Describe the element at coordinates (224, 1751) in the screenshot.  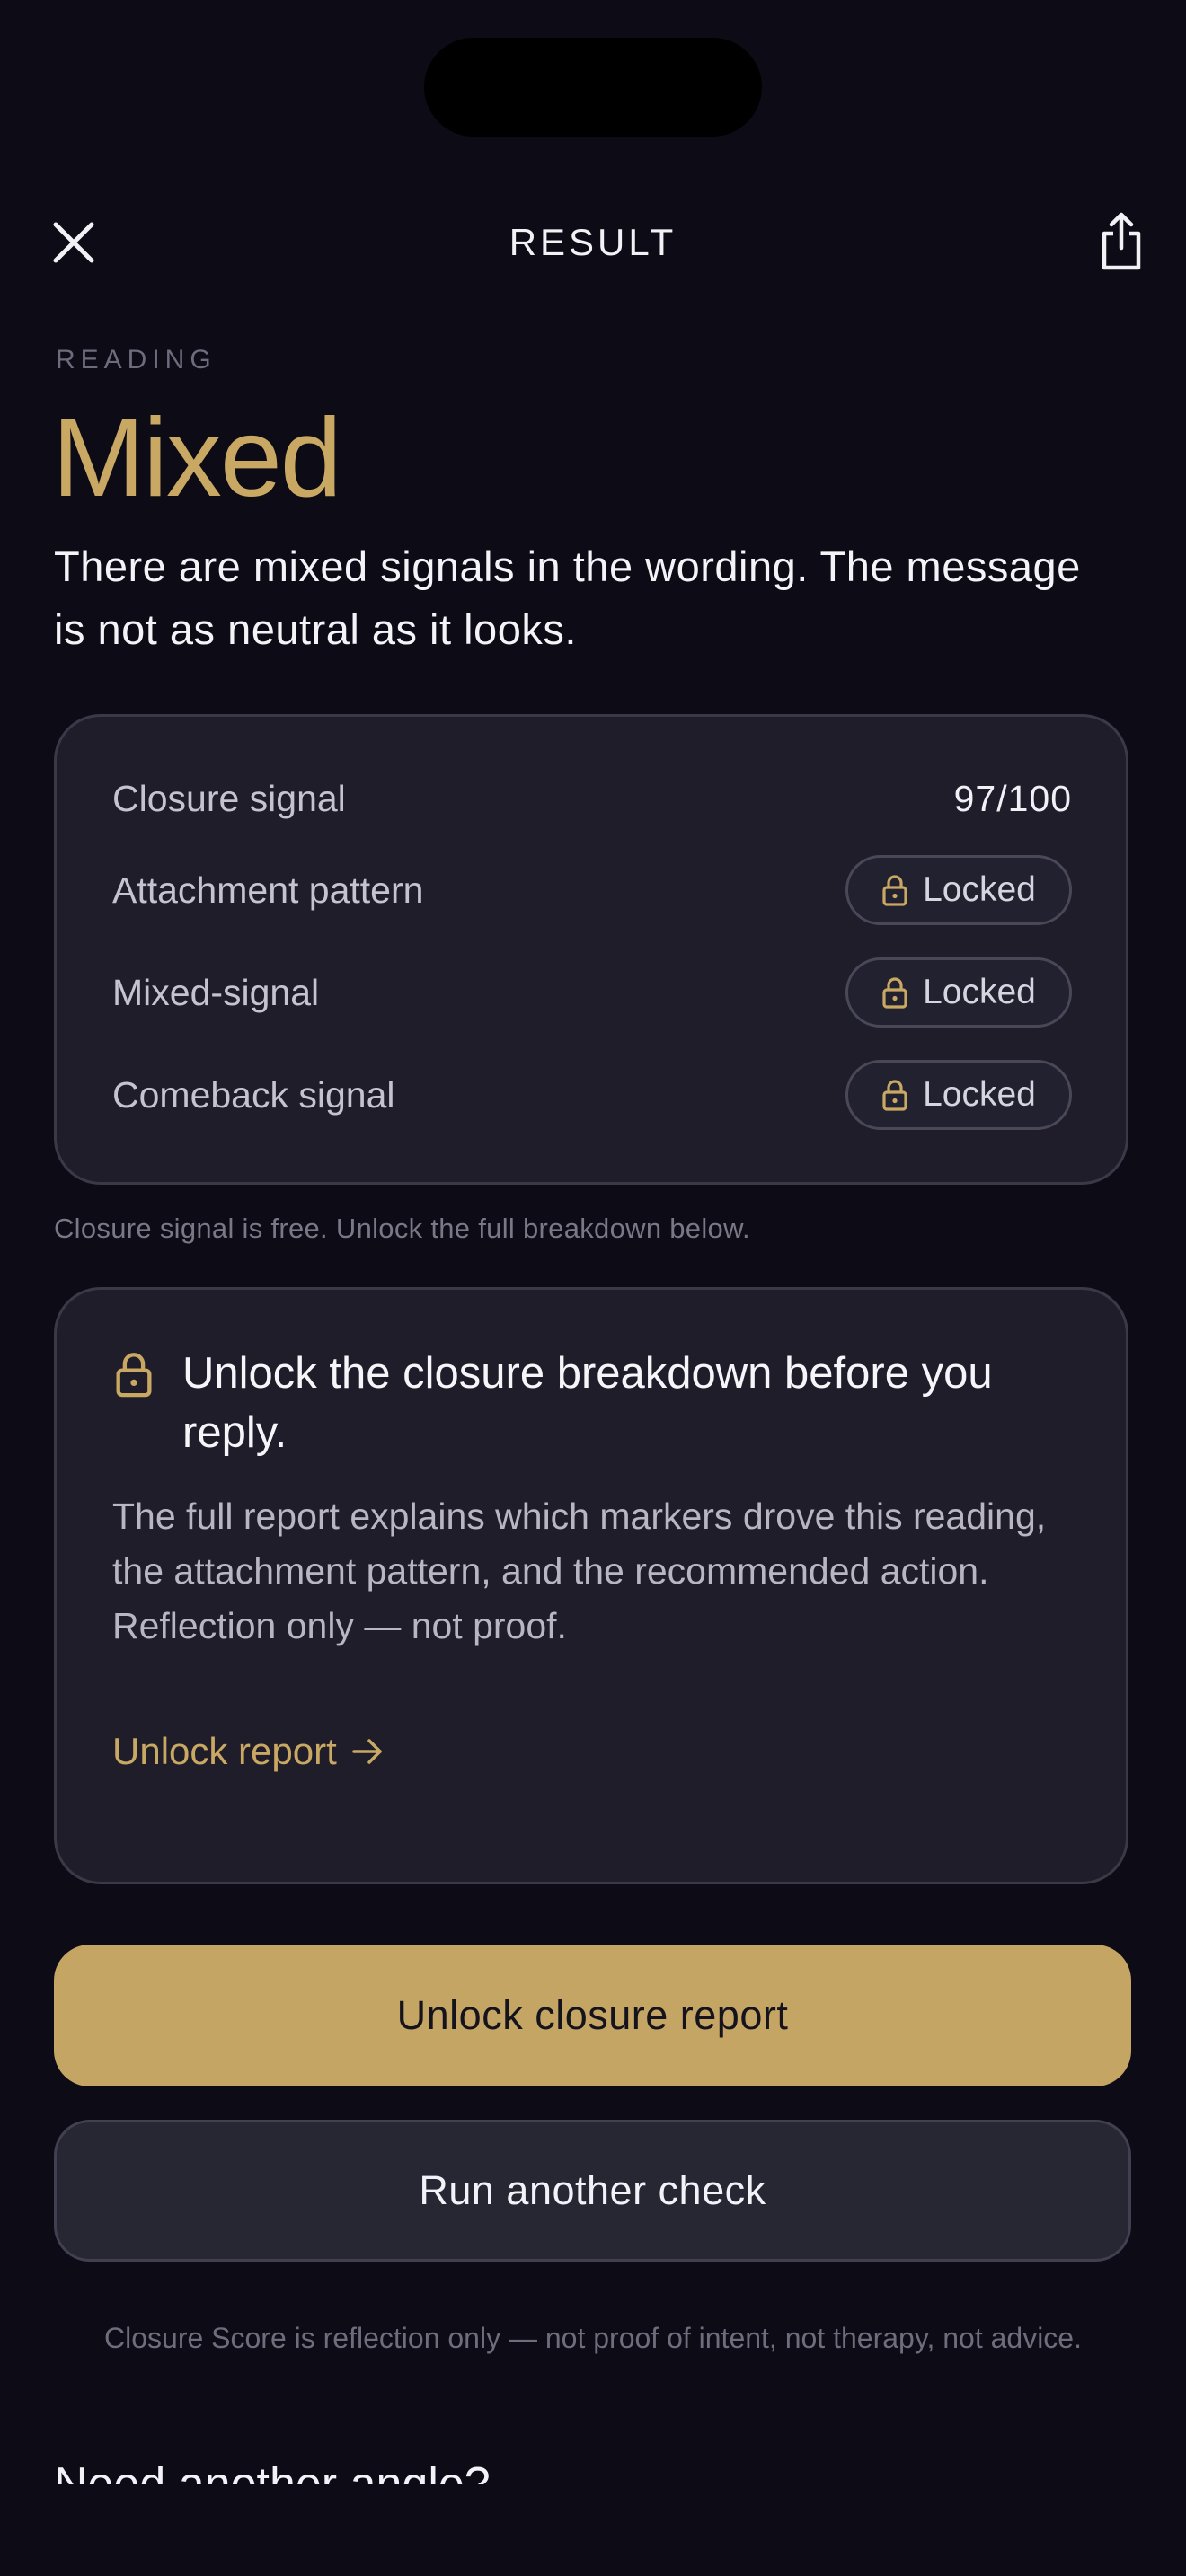
I see `unlock-report-link-label: Unlock report` at that location.